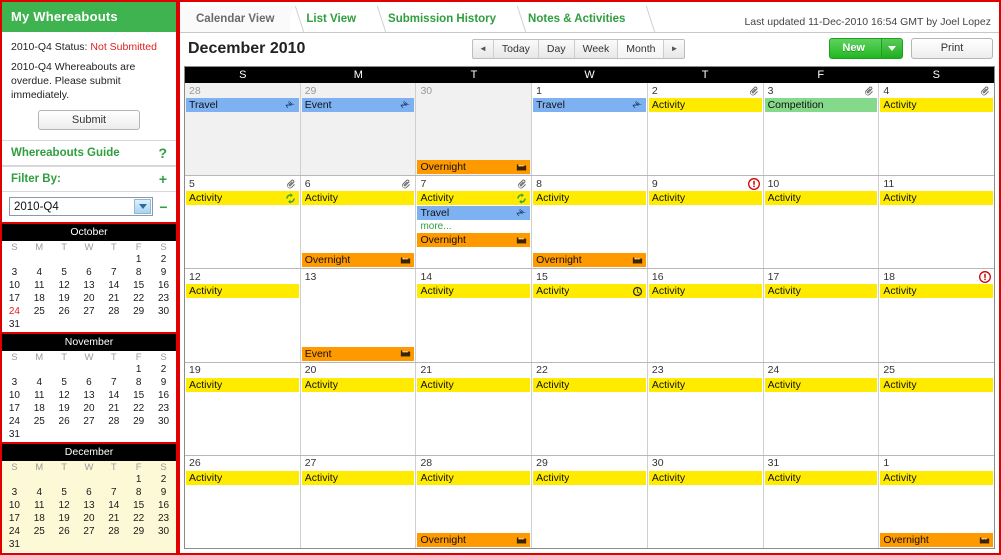 Image resolution: width=1001 pixels, height=555 pixels. I want to click on calendar-day-cell: 10 Activity, so click(821, 222).